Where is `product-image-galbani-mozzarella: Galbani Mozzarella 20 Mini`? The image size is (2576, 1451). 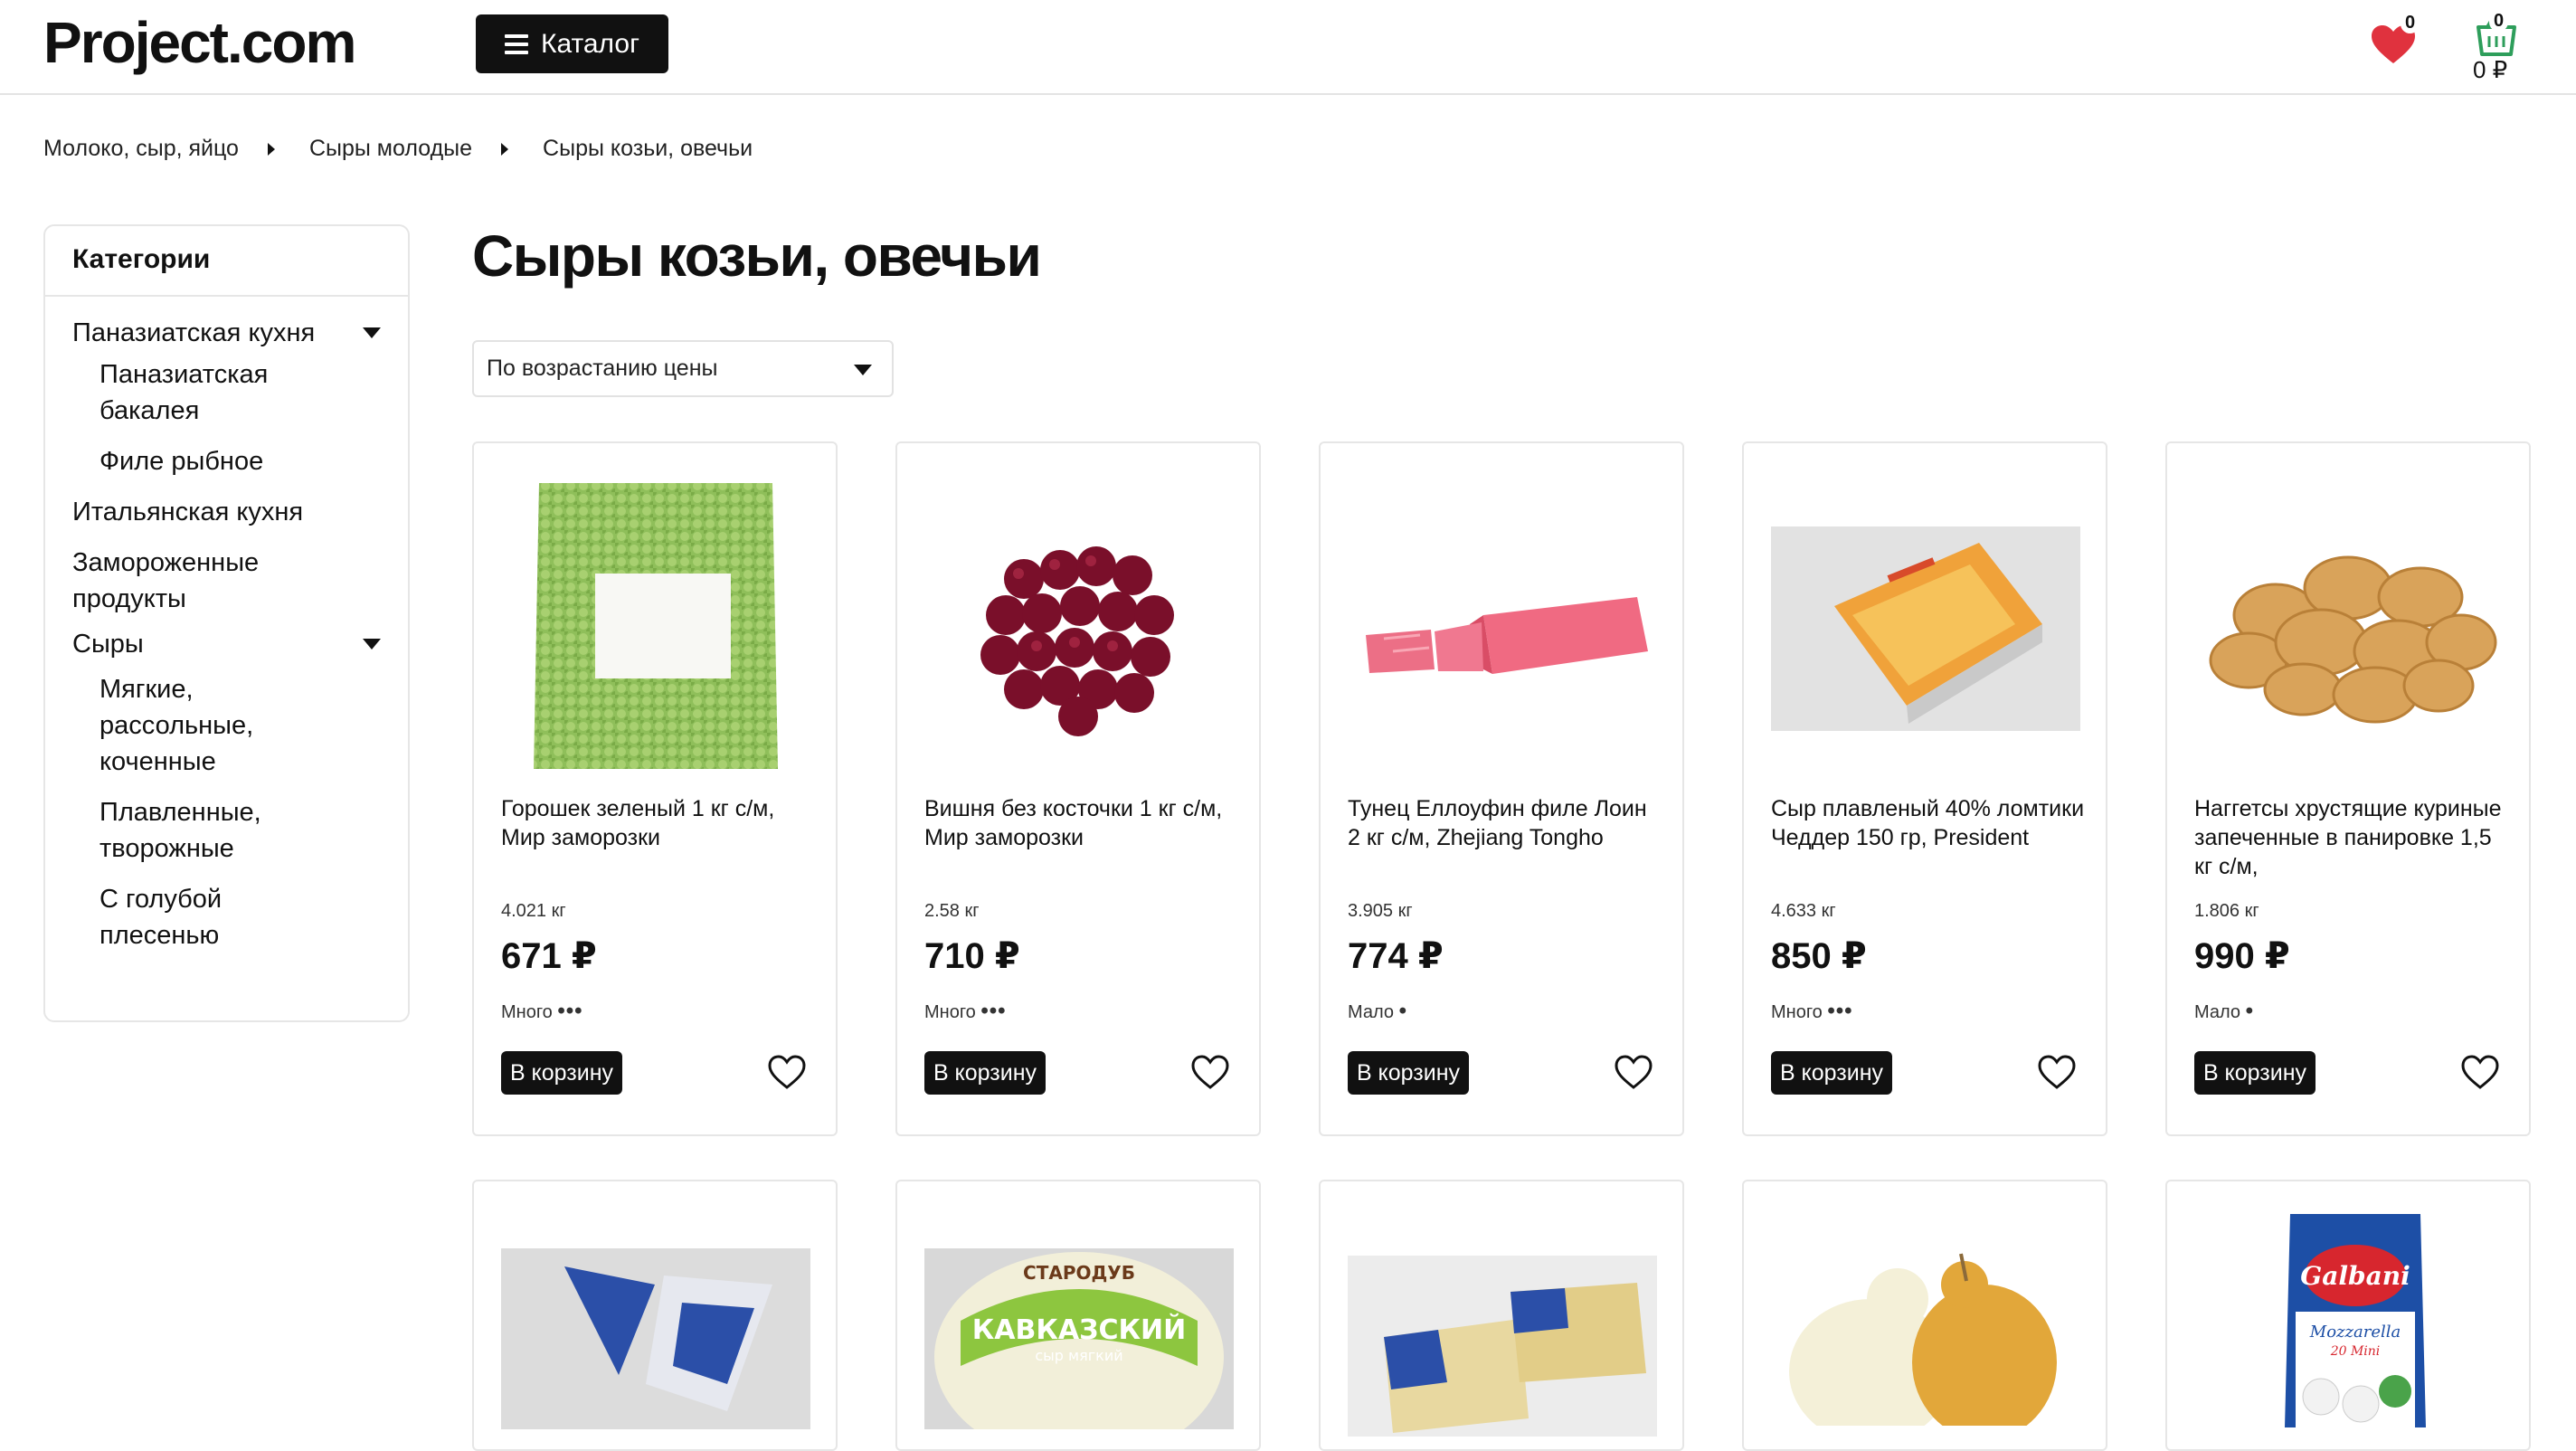 product-image-galbani-mozzarella: Galbani Mozzarella 20 Mini is located at coordinates (2349, 1318).